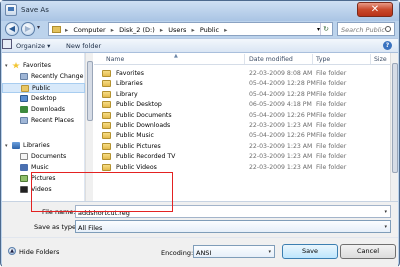 The image size is (400, 267). What do you see at coordinates (90, 91) in the screenshot?
I see `nav-pane-scroll-thumb` at bounding box center [90, 91].